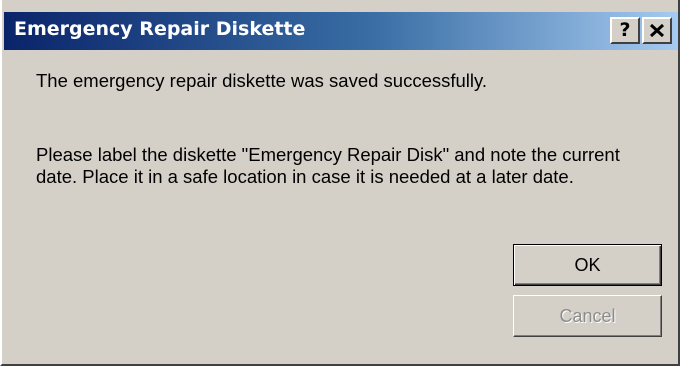 The height and width of the screenshot is (366, 680). I want to click on ok-button-label: OK, so click(587, 264).